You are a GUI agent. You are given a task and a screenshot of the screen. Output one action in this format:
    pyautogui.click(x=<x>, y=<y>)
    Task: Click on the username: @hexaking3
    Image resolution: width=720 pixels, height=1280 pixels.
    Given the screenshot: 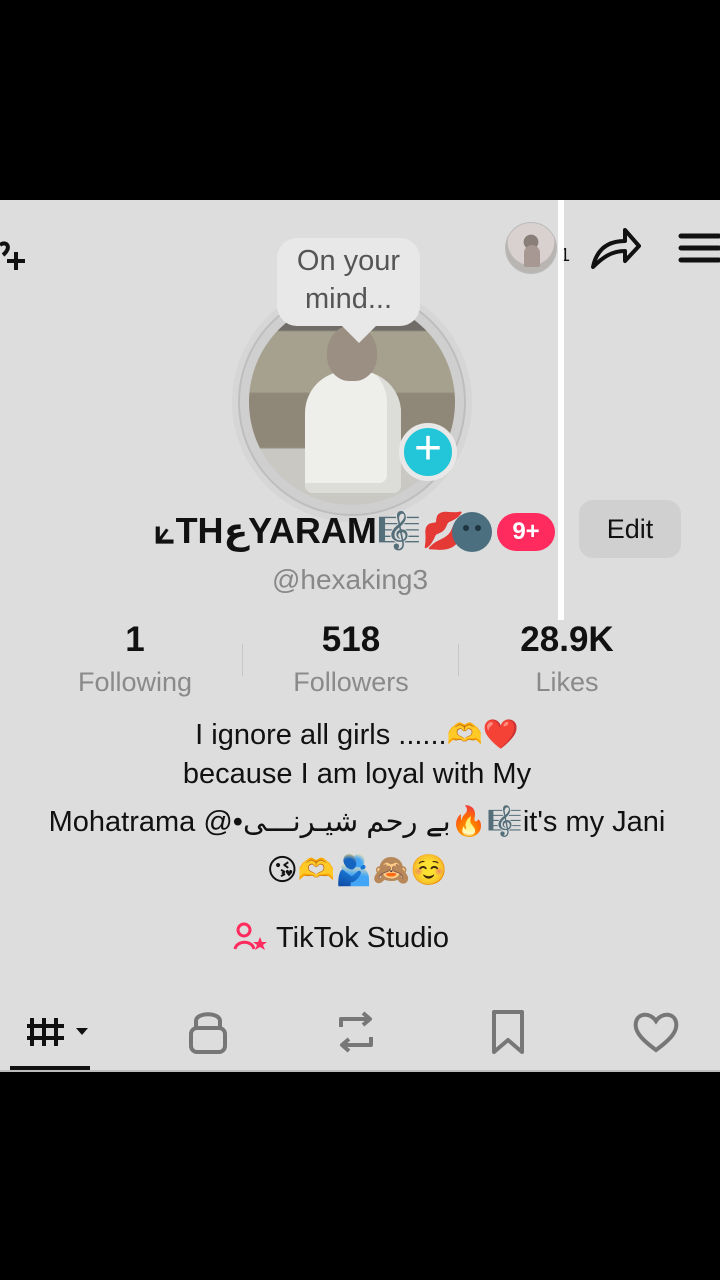 What is the action you would take?
    pyautogui.click(x=350, y=579)
    